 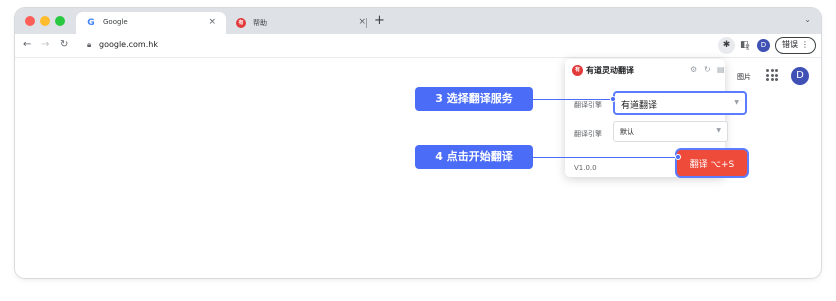 What do you see at coordinates (744, 45) in the screenshot?
I see `side-panel-icon: ◧` at bounding box center [744, 45].